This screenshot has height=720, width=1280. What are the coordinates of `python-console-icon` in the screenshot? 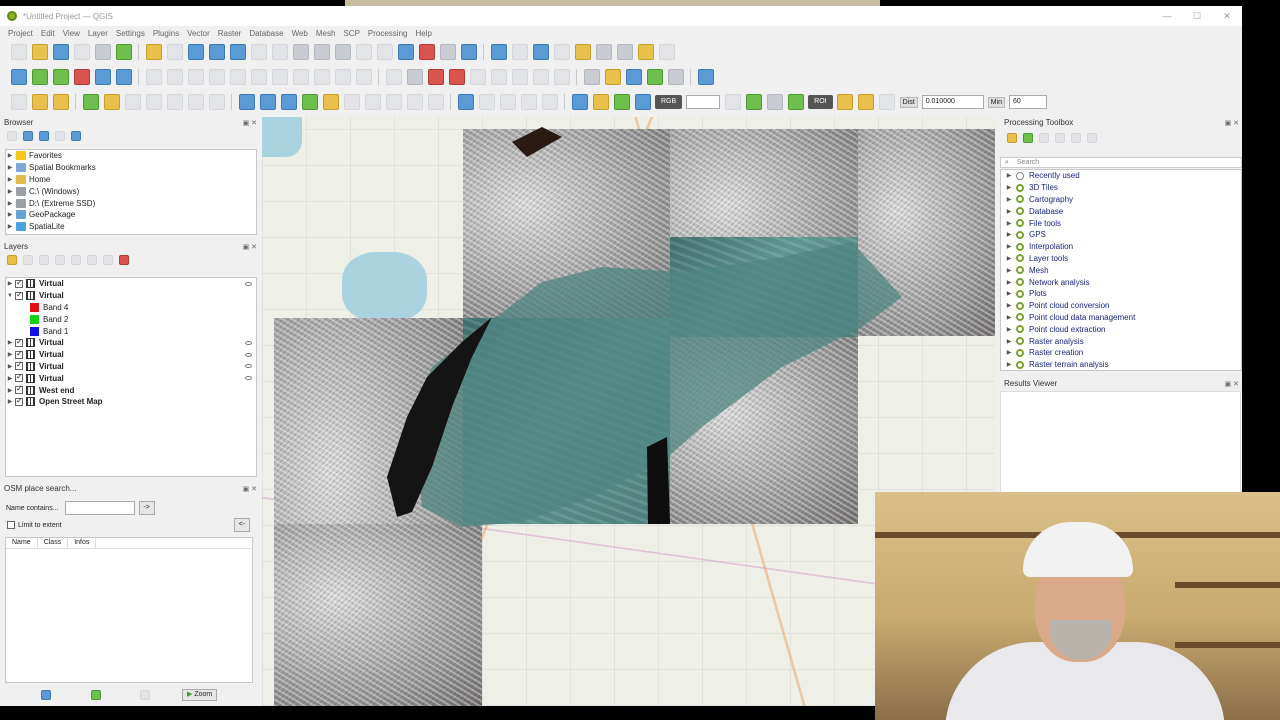 It's located at (612, 77).